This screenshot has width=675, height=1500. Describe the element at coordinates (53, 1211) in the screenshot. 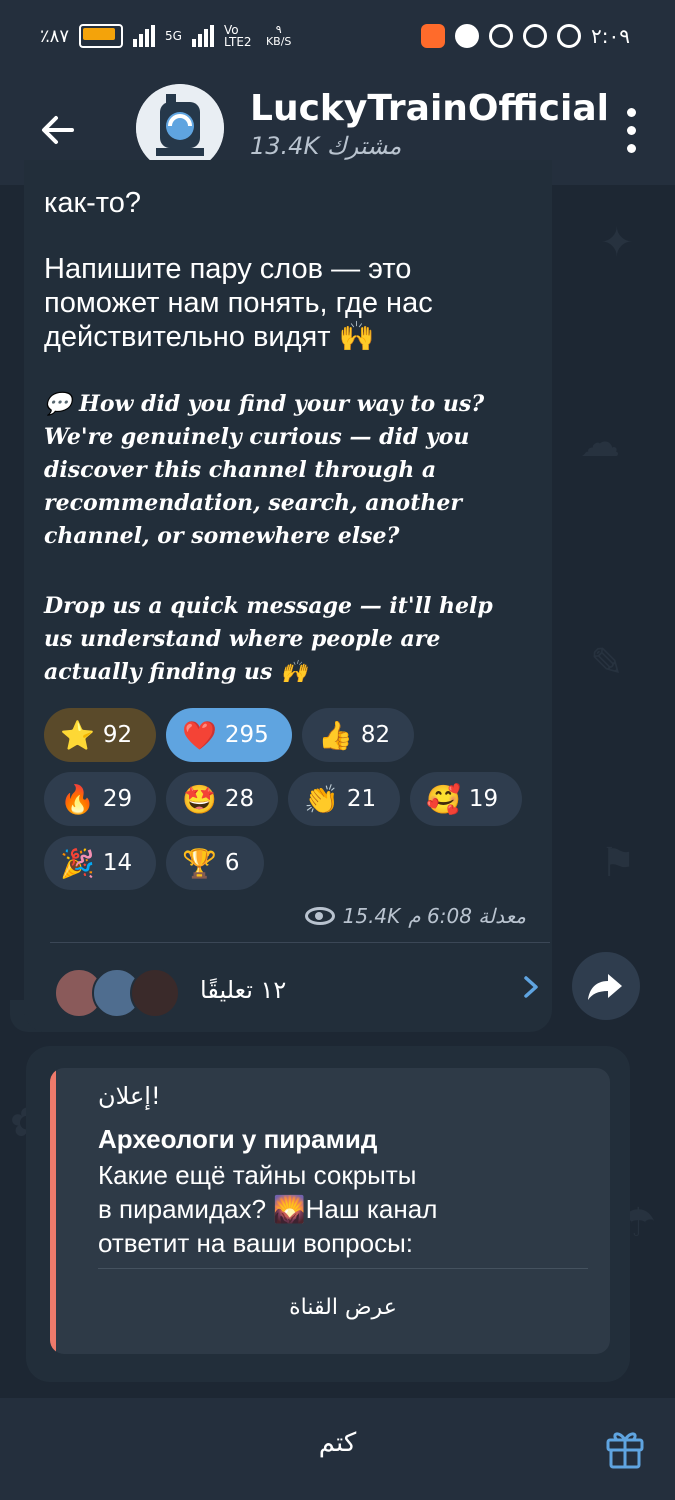

I see `ad-accent-bar` at that location.